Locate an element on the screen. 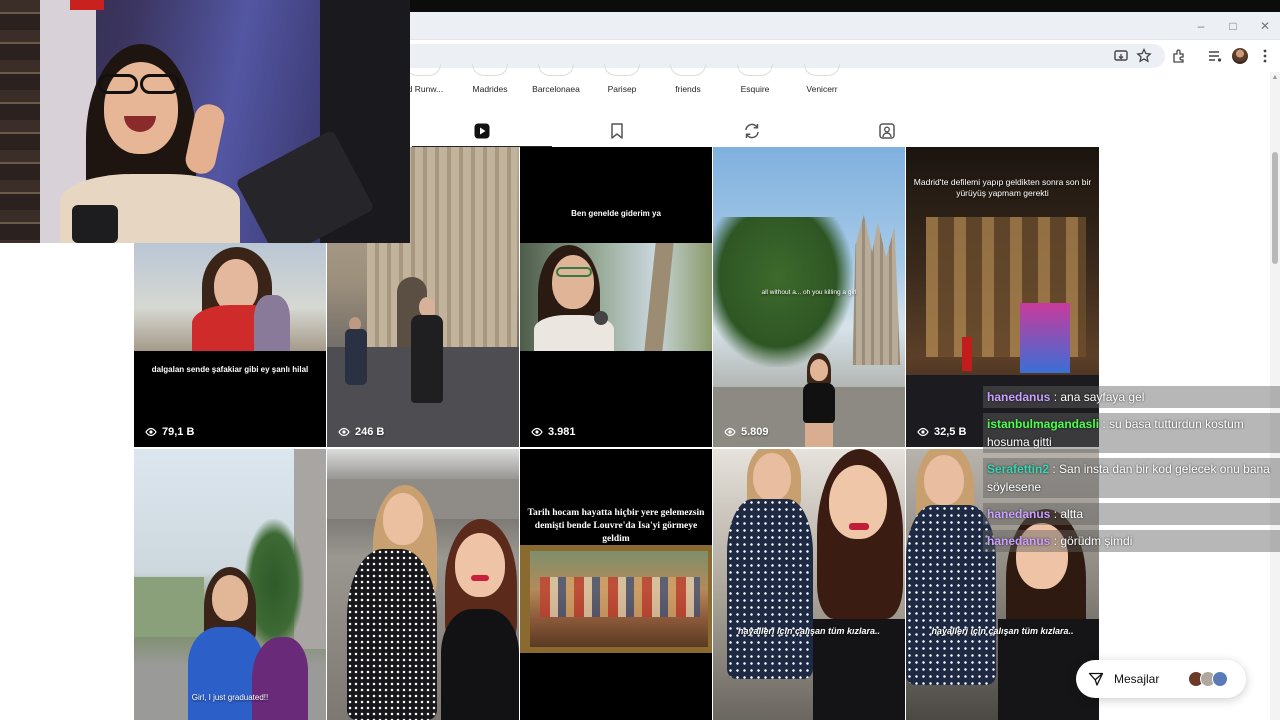 This screenshot has width=1280, height=720. view-count: 32,5 B is located at coordinates (941, 432).